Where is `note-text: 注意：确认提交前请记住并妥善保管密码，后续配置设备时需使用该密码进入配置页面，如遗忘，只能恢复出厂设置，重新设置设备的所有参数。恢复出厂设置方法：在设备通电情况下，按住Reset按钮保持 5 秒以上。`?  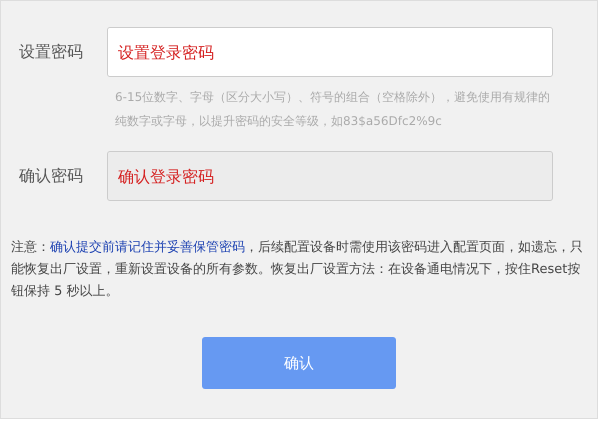 note-text: 注意：确认提交前请记住并妥善保管密码，后续配置设备时需使用该密码进入配置页面，如遗忘，只能恢复出厂设置，重新设置设备的所有参数。恢复出厂设置方法：在设备通电情况下，按住Reset按钮保持 5 秒以上。 is located at coordinates (297, 270).